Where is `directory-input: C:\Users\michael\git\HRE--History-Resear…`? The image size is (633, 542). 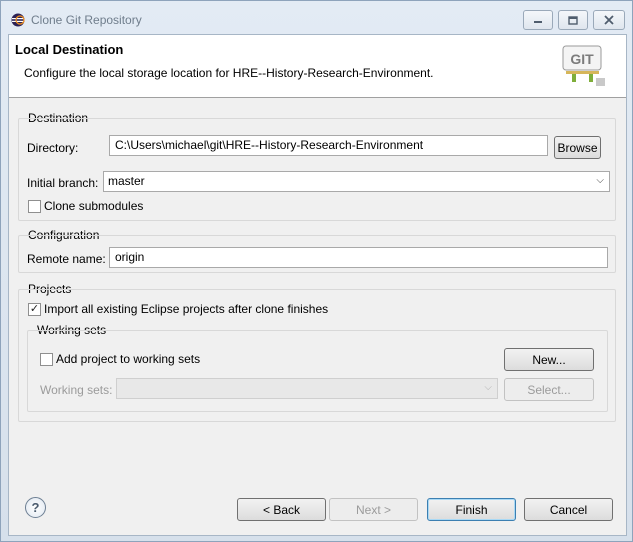 directory-input: C:\Users\michael\git\HRE--History-Resear… is located at coordinates (328, 145).